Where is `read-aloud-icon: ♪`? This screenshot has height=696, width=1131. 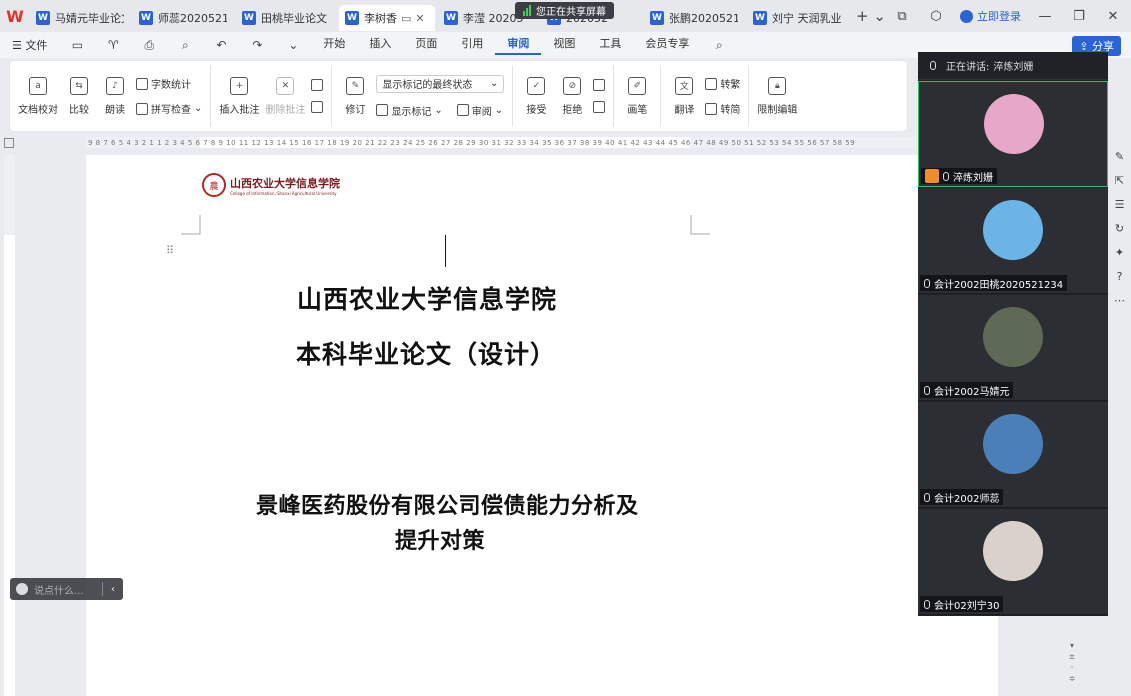 read-aloud-icon: ♪ is located at coordinates (115, 85).